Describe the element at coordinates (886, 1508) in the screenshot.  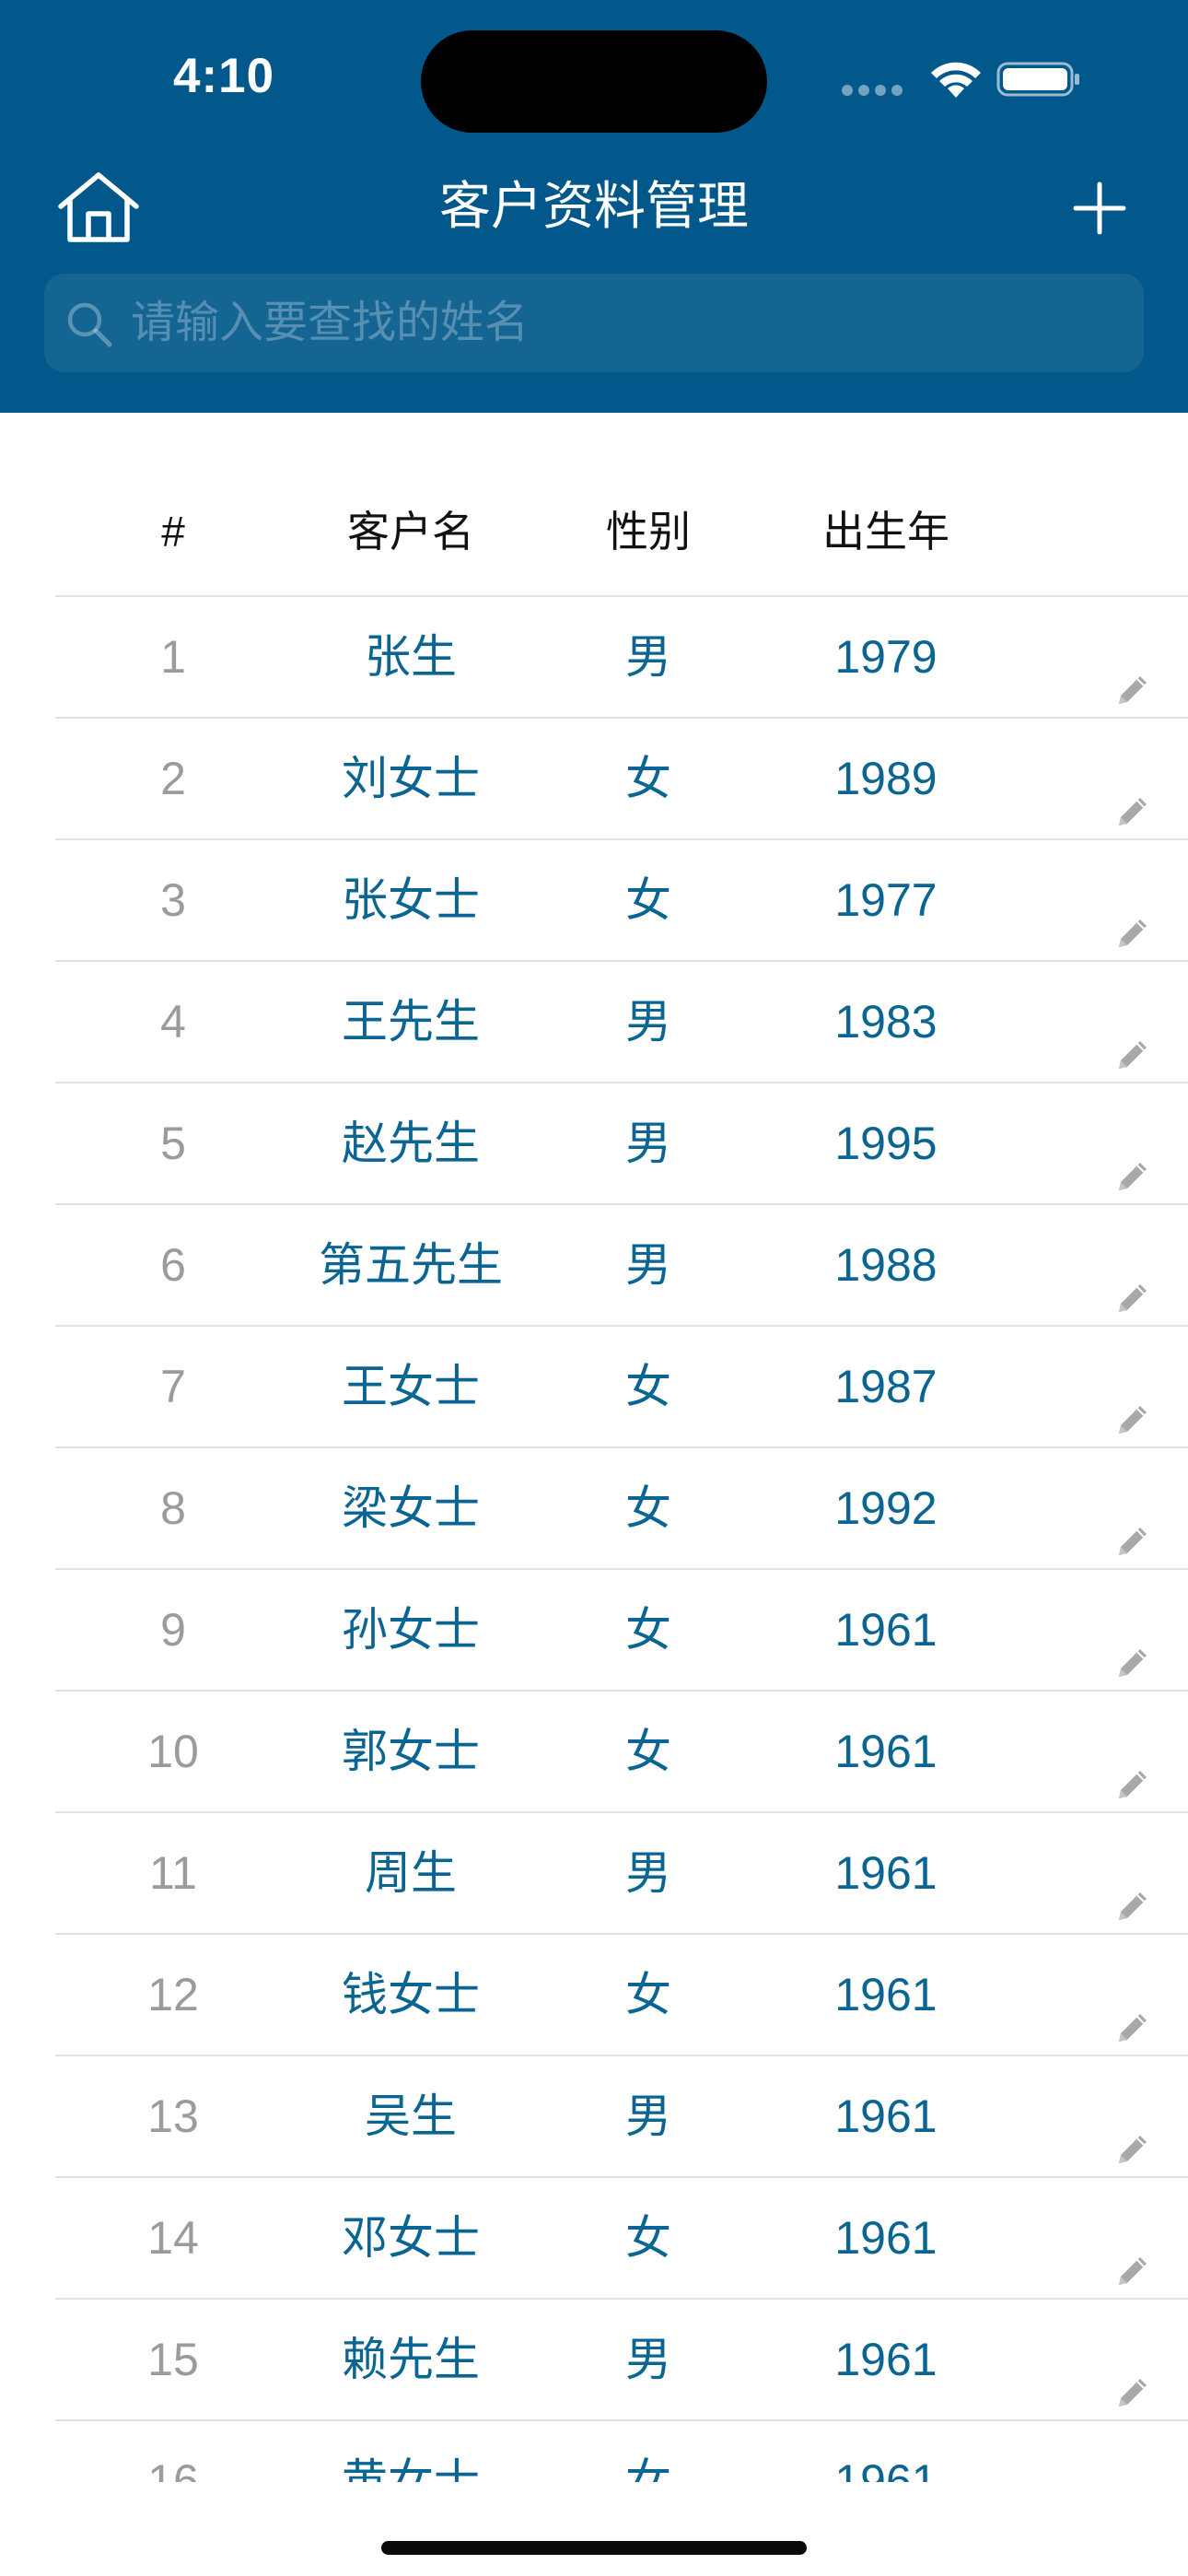
I see `customer-birth-year: 1992` at that location.